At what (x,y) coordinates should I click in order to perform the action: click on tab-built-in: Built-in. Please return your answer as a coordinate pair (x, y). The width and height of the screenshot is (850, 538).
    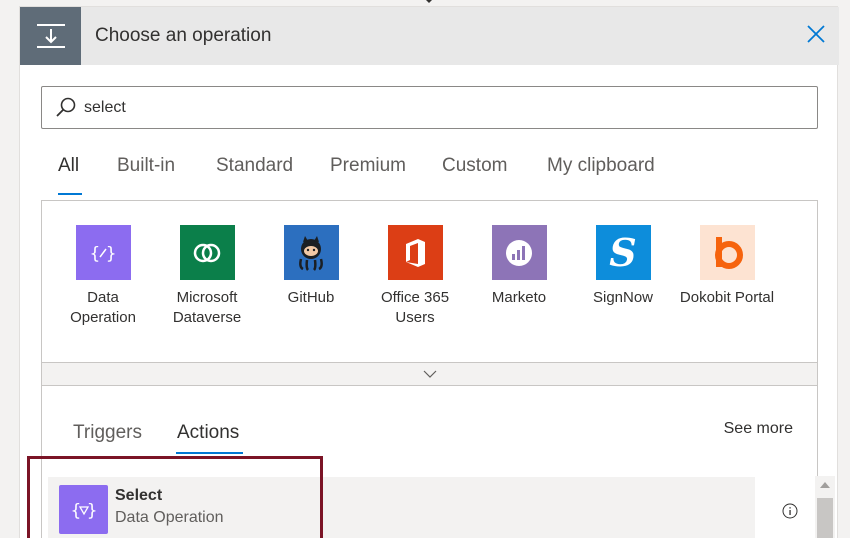
    Looking at the image, I should click on (146, 166).